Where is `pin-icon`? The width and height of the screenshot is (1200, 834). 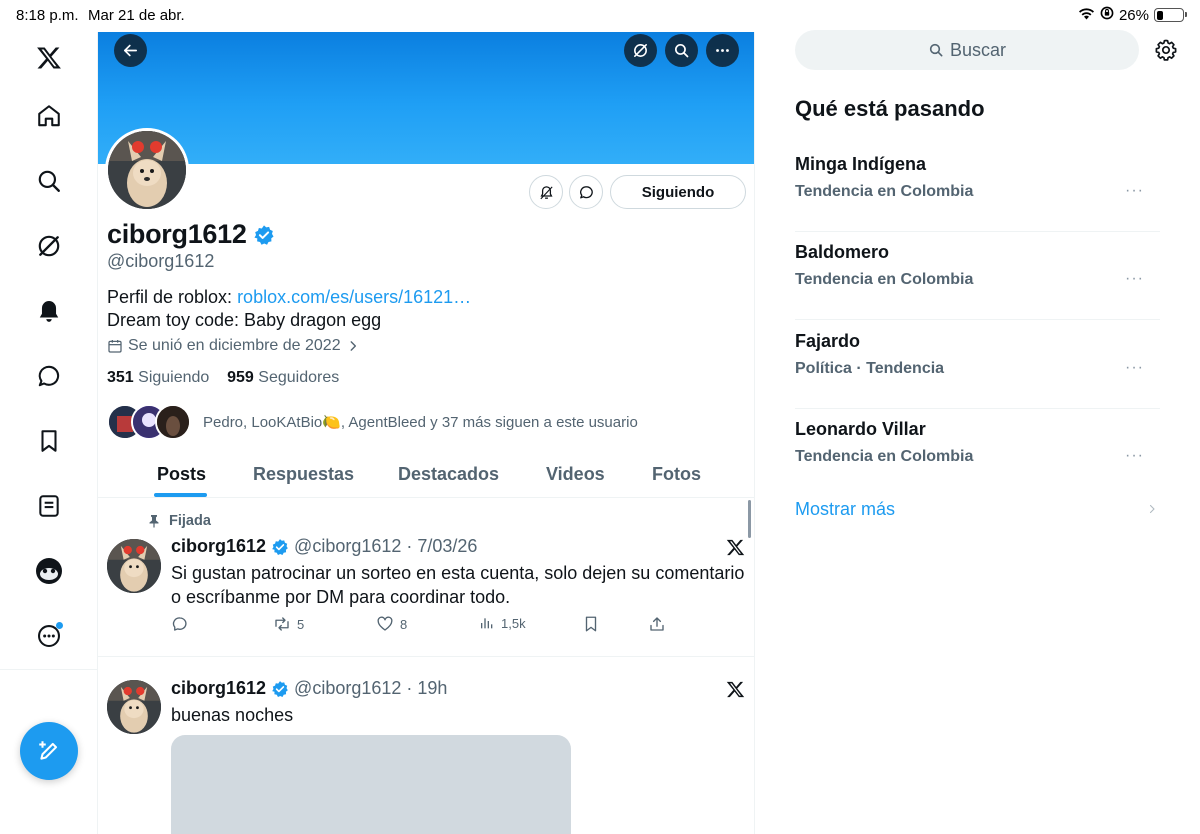 pin-icon is located at coordinates (154, 521).